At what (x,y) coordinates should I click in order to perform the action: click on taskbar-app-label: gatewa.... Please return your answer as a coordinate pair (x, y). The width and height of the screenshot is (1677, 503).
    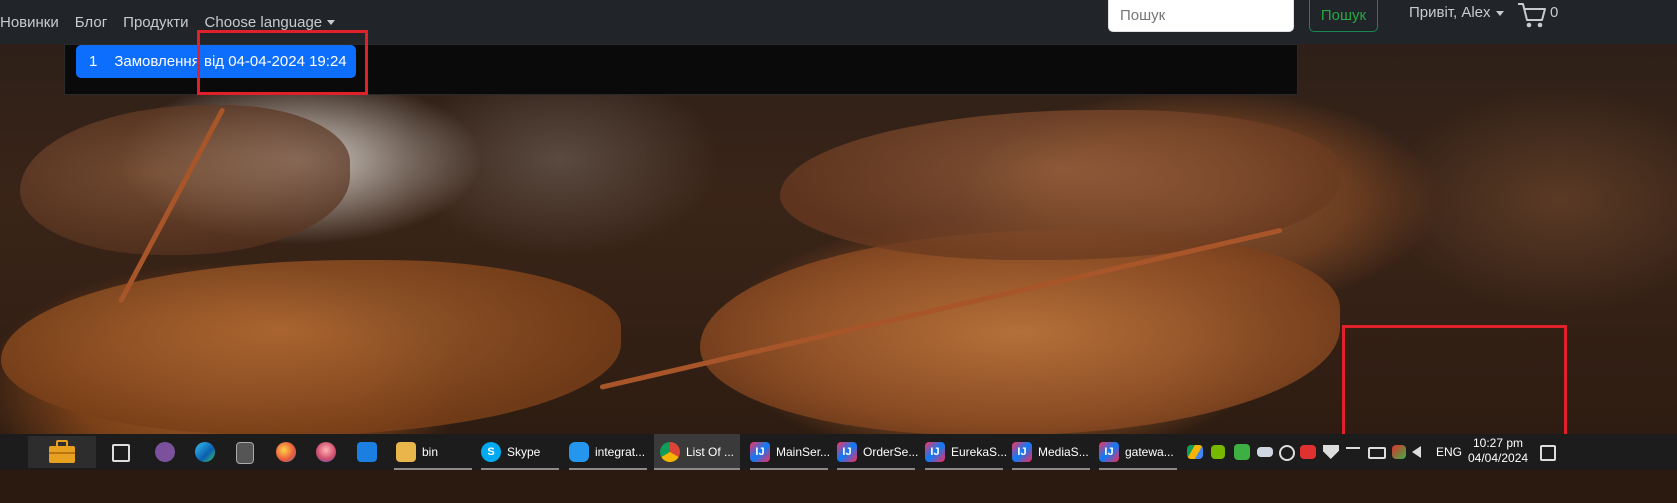
    Looking at the image, I should click on (1149, 452).